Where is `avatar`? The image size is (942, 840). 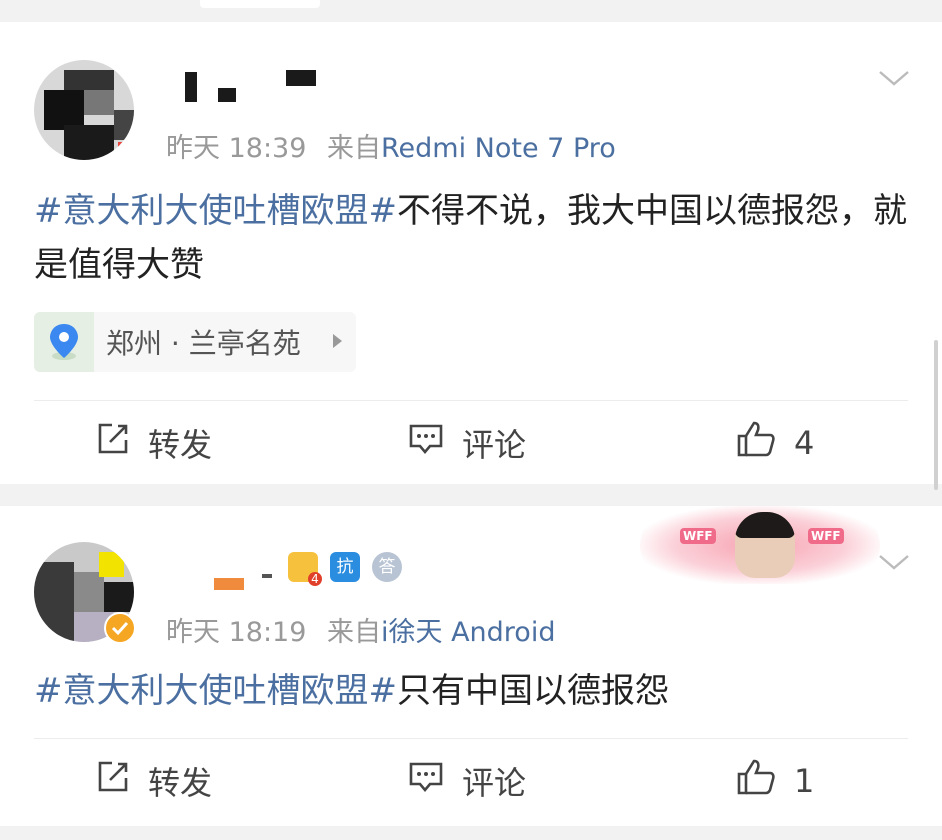
avatar is located at coordinates (84, 110).